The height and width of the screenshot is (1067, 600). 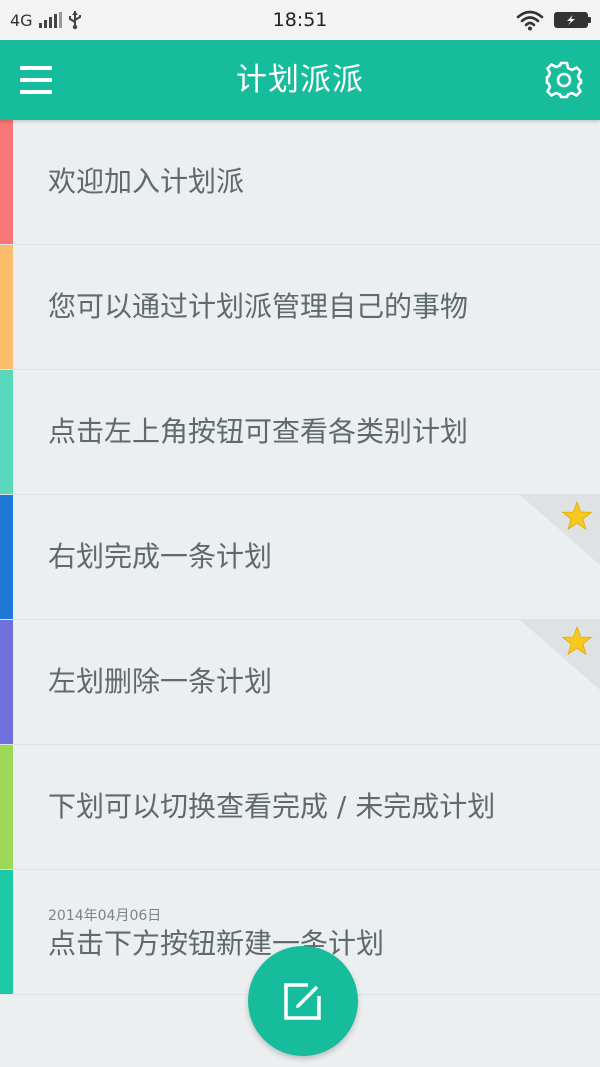 I want to click on gear-icon, so click(x=564, y=80).